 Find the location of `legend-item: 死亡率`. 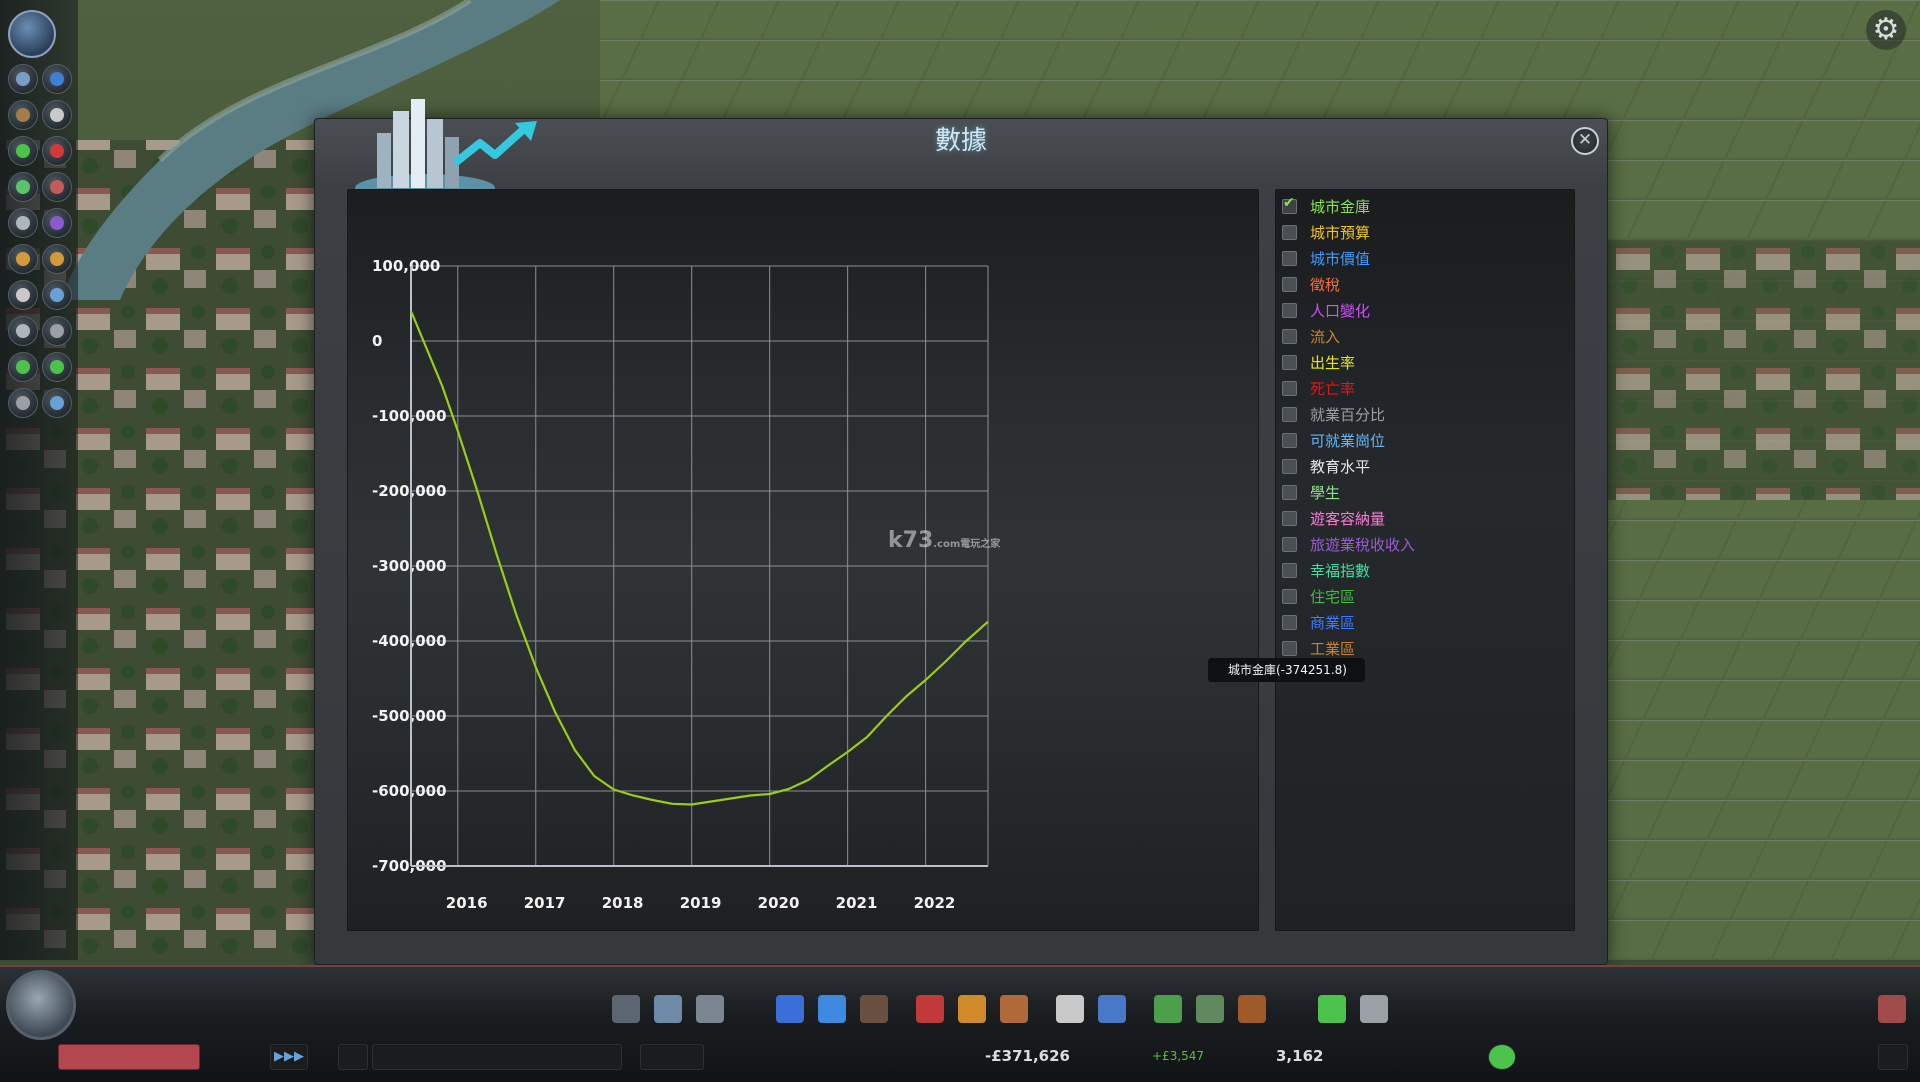

legend-item: 死亡率 is located at coordinates (1318, 388).